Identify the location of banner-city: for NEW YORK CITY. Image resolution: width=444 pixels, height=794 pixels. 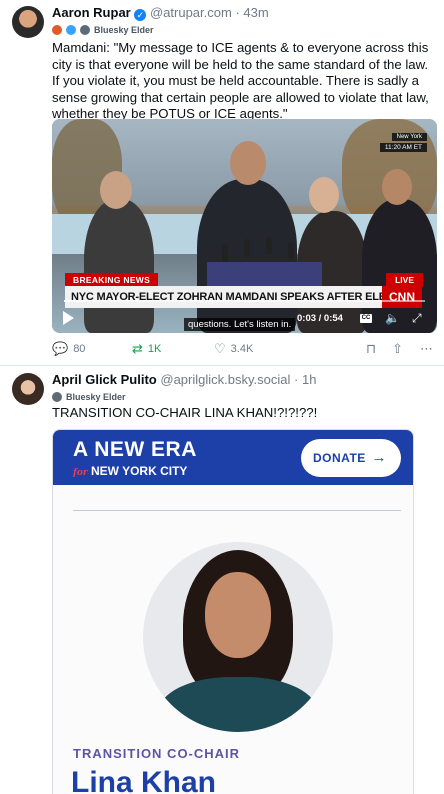
(130, 471).